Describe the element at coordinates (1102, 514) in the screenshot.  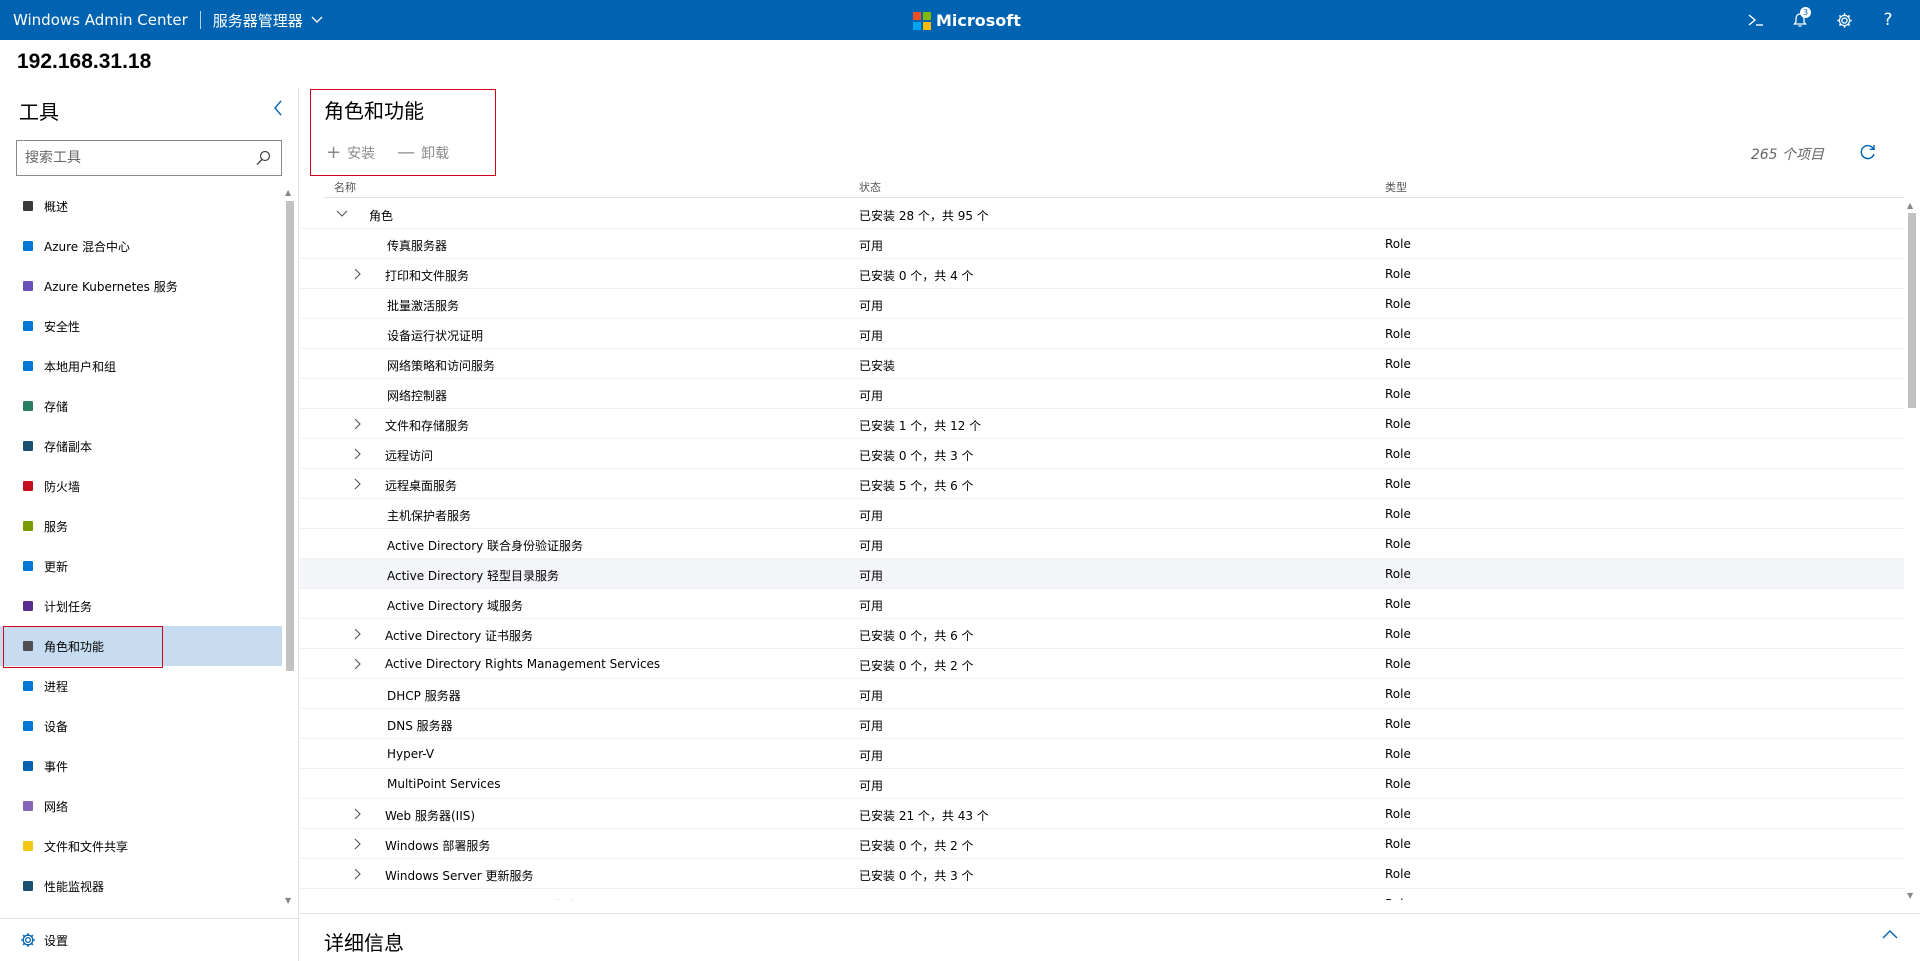
I see `table-row: 主机保护者服务 可用 Role` at that location.